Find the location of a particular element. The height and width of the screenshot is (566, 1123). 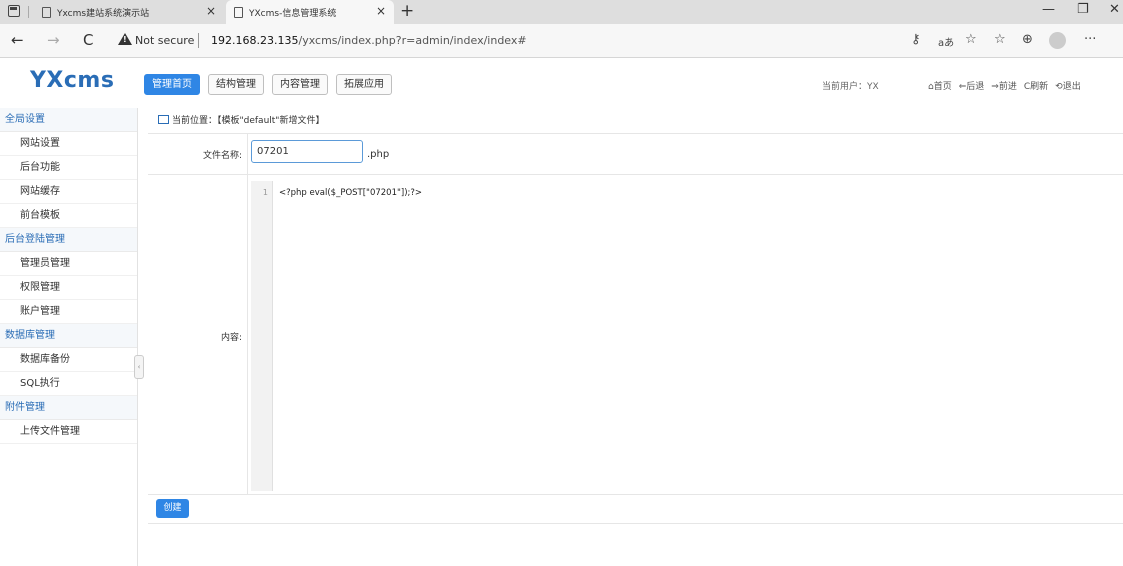

sidebar-group-login-management: 后台登陆管理 is located at coordinates (68, 240).